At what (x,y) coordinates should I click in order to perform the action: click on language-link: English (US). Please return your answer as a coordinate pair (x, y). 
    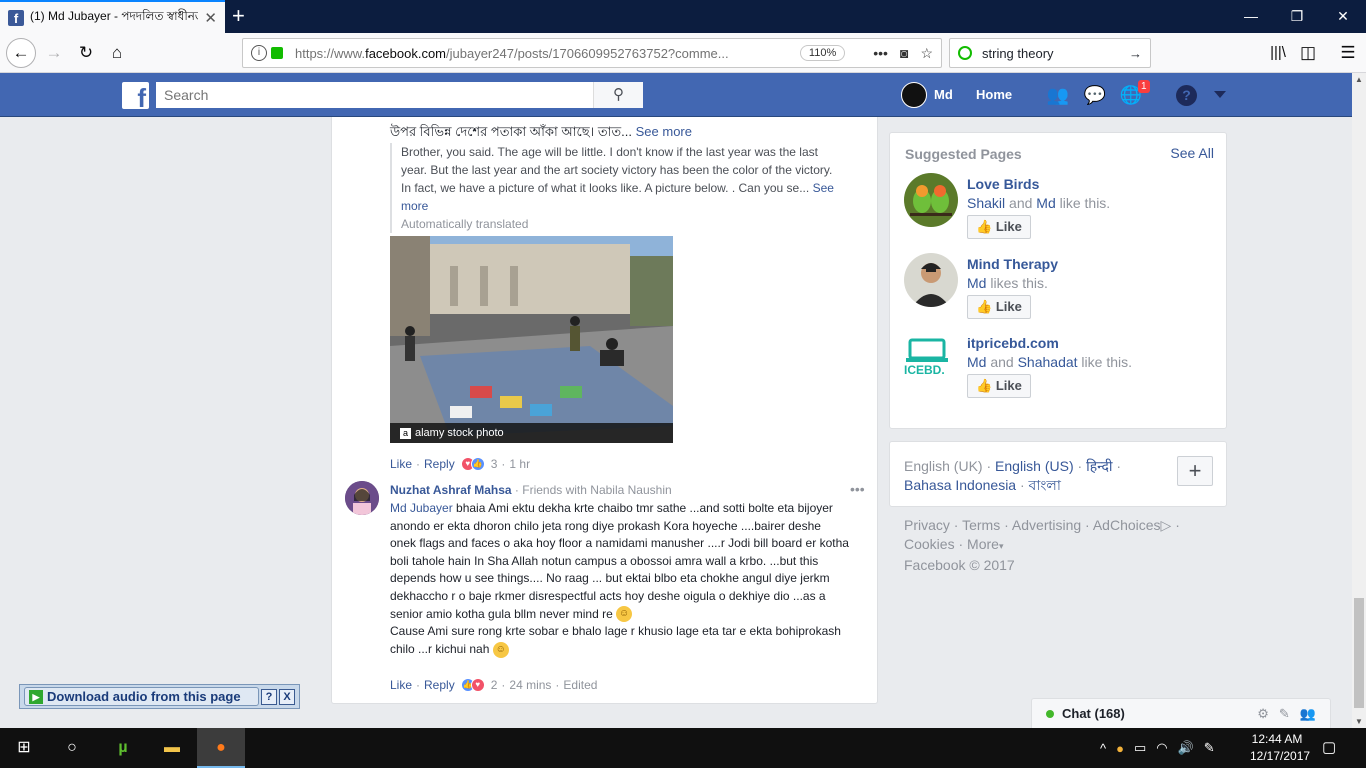
    Looking at the image, I should click on (1034, 466).